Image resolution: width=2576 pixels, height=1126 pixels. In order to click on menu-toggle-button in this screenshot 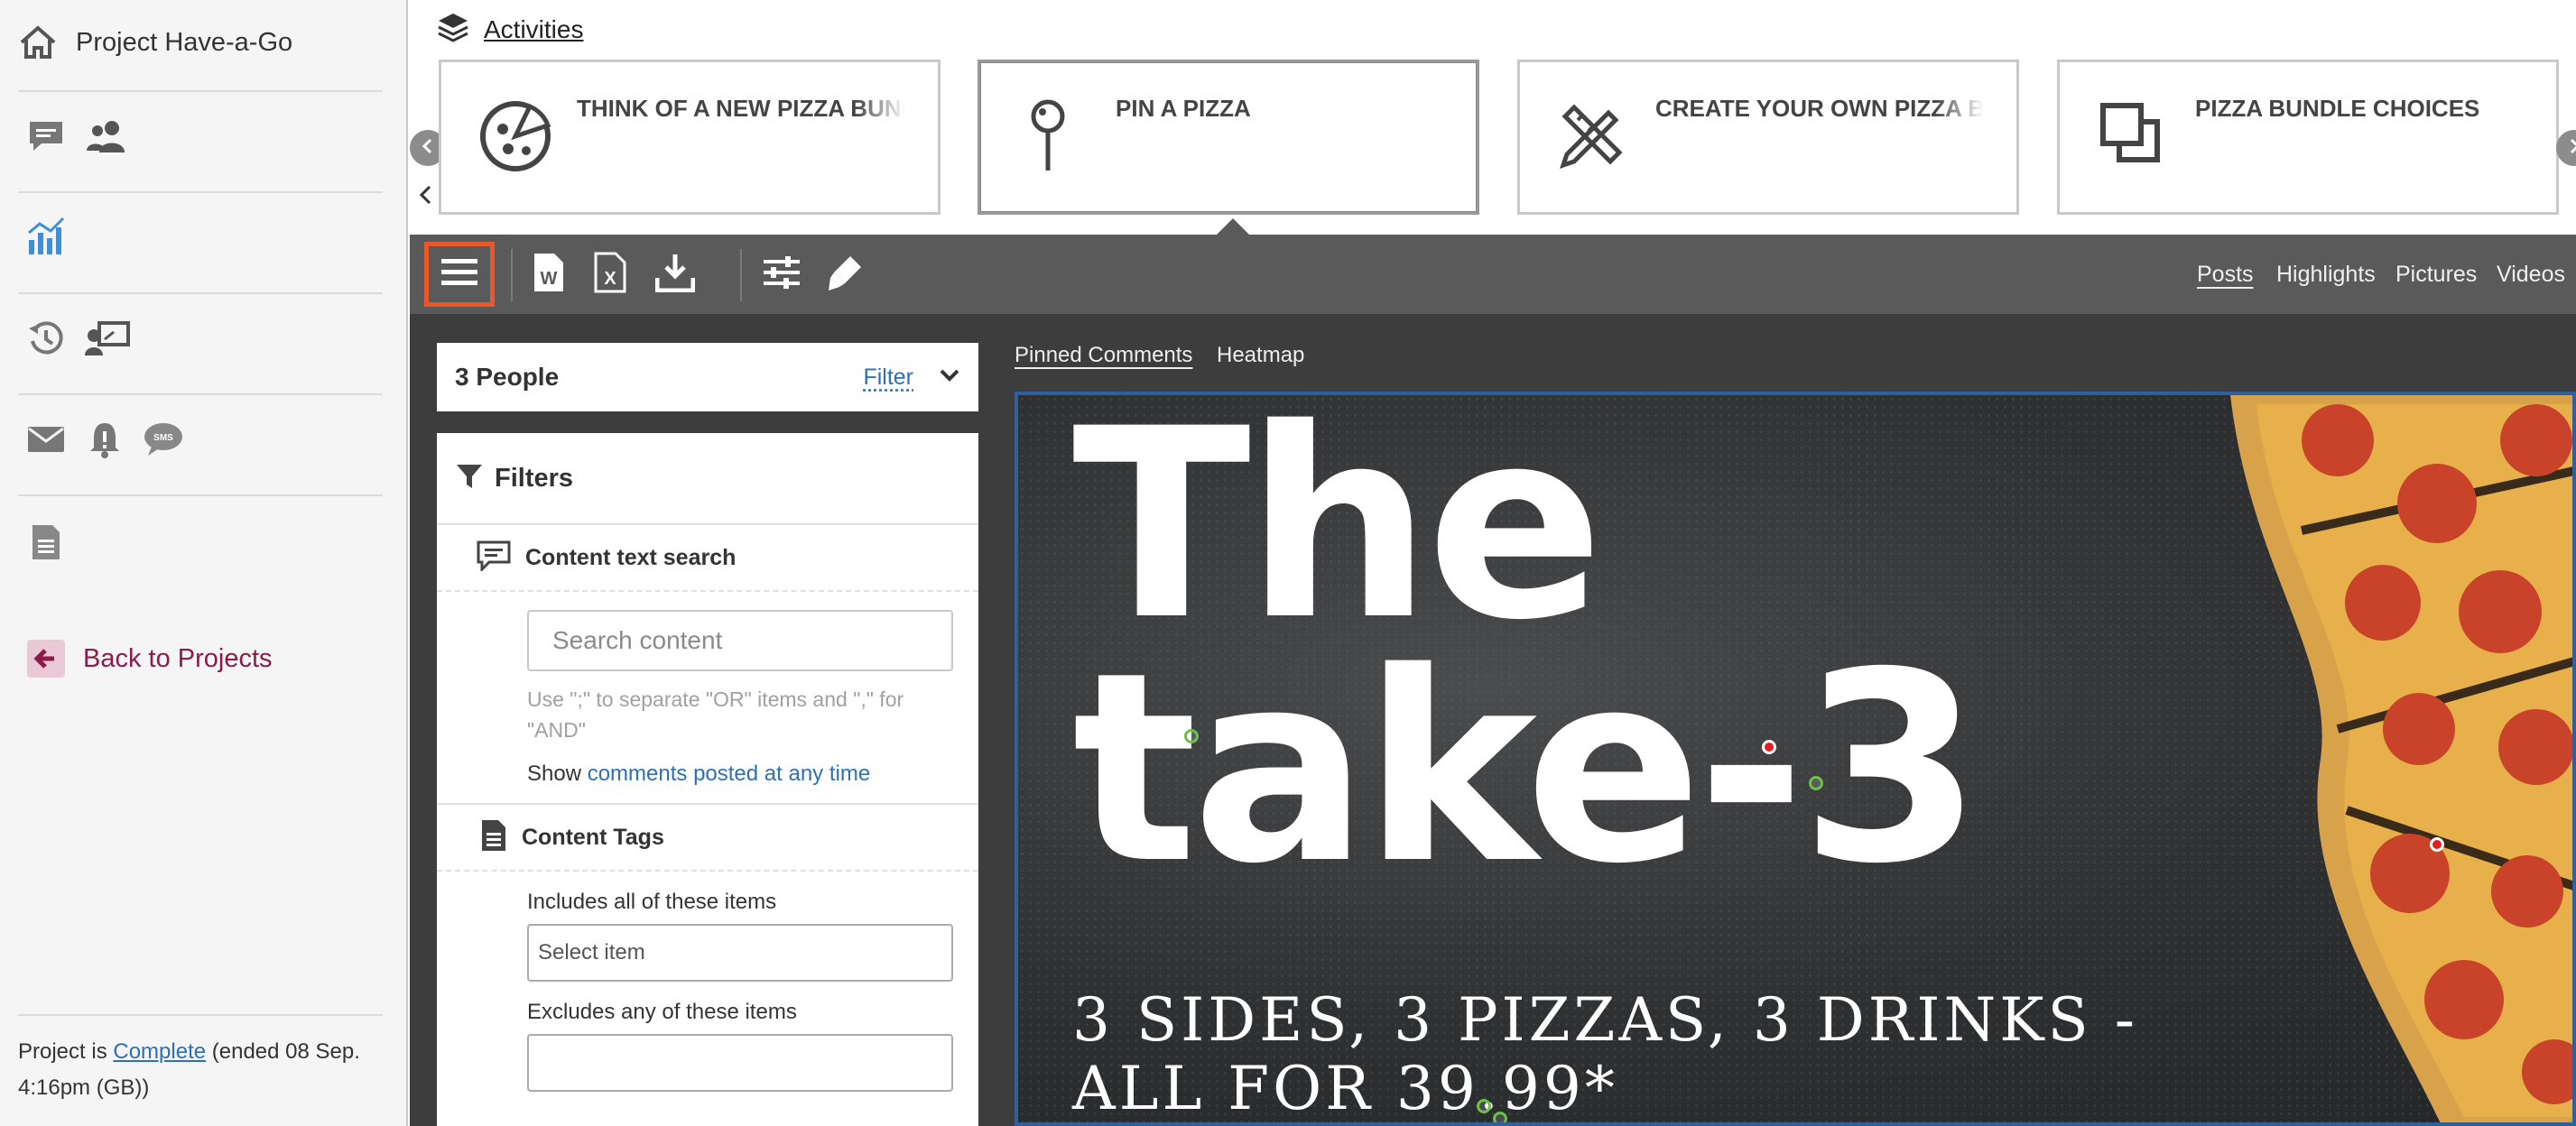, I will do `click(459, 274)`.